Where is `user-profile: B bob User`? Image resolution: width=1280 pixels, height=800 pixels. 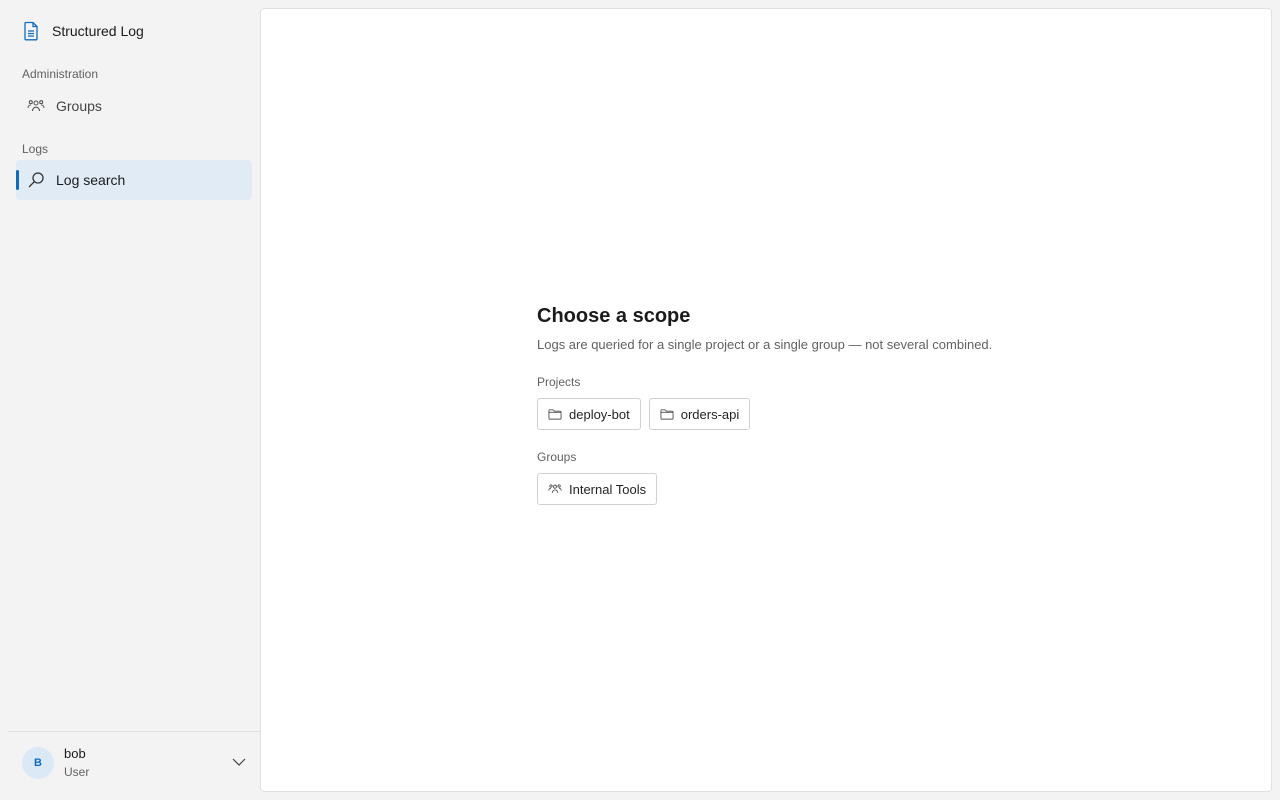
user-profile: B bob User is located at coordinates (55, 763).